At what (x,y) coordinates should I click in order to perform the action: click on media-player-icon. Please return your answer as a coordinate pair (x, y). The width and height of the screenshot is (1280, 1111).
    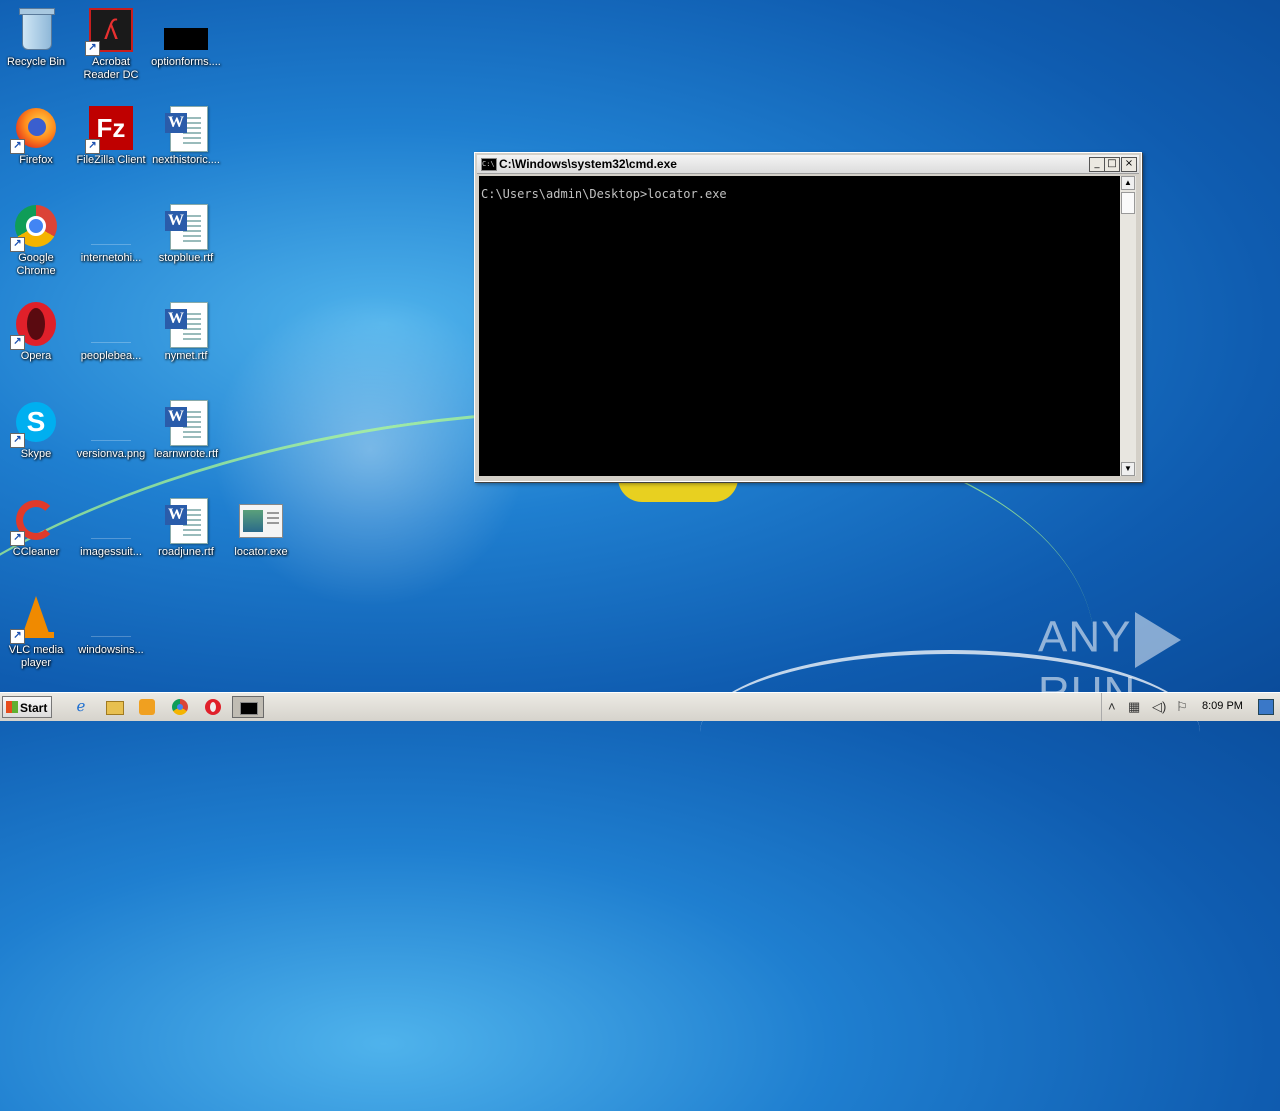
    Looking at the image, I should click on (147, 707).